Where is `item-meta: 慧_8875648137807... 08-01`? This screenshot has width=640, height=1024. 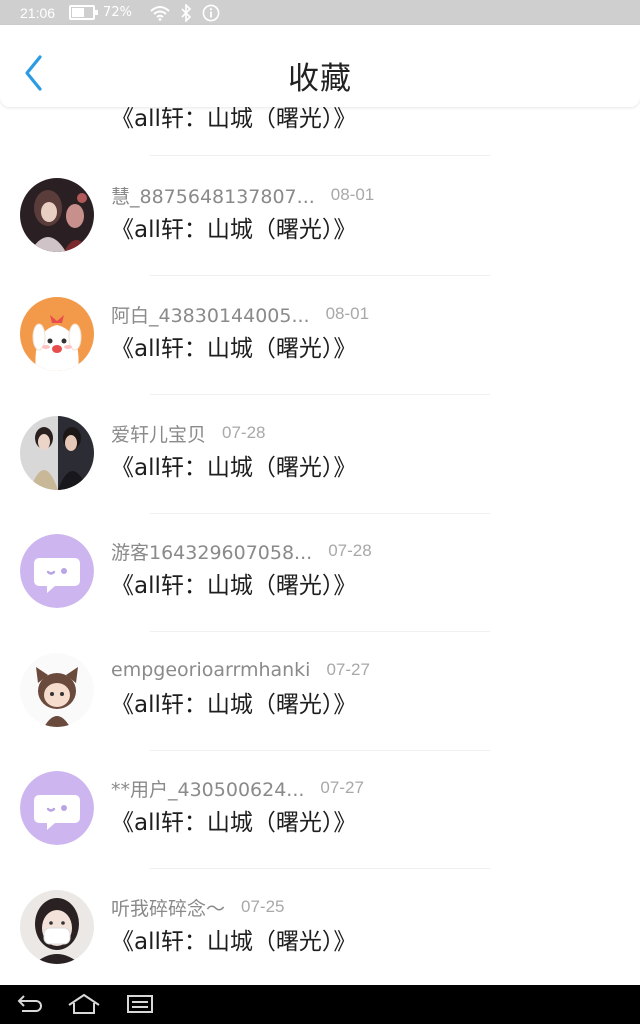
item-meta: 慧_8875648137807... 08-01 is located at coordinates (242, 195).